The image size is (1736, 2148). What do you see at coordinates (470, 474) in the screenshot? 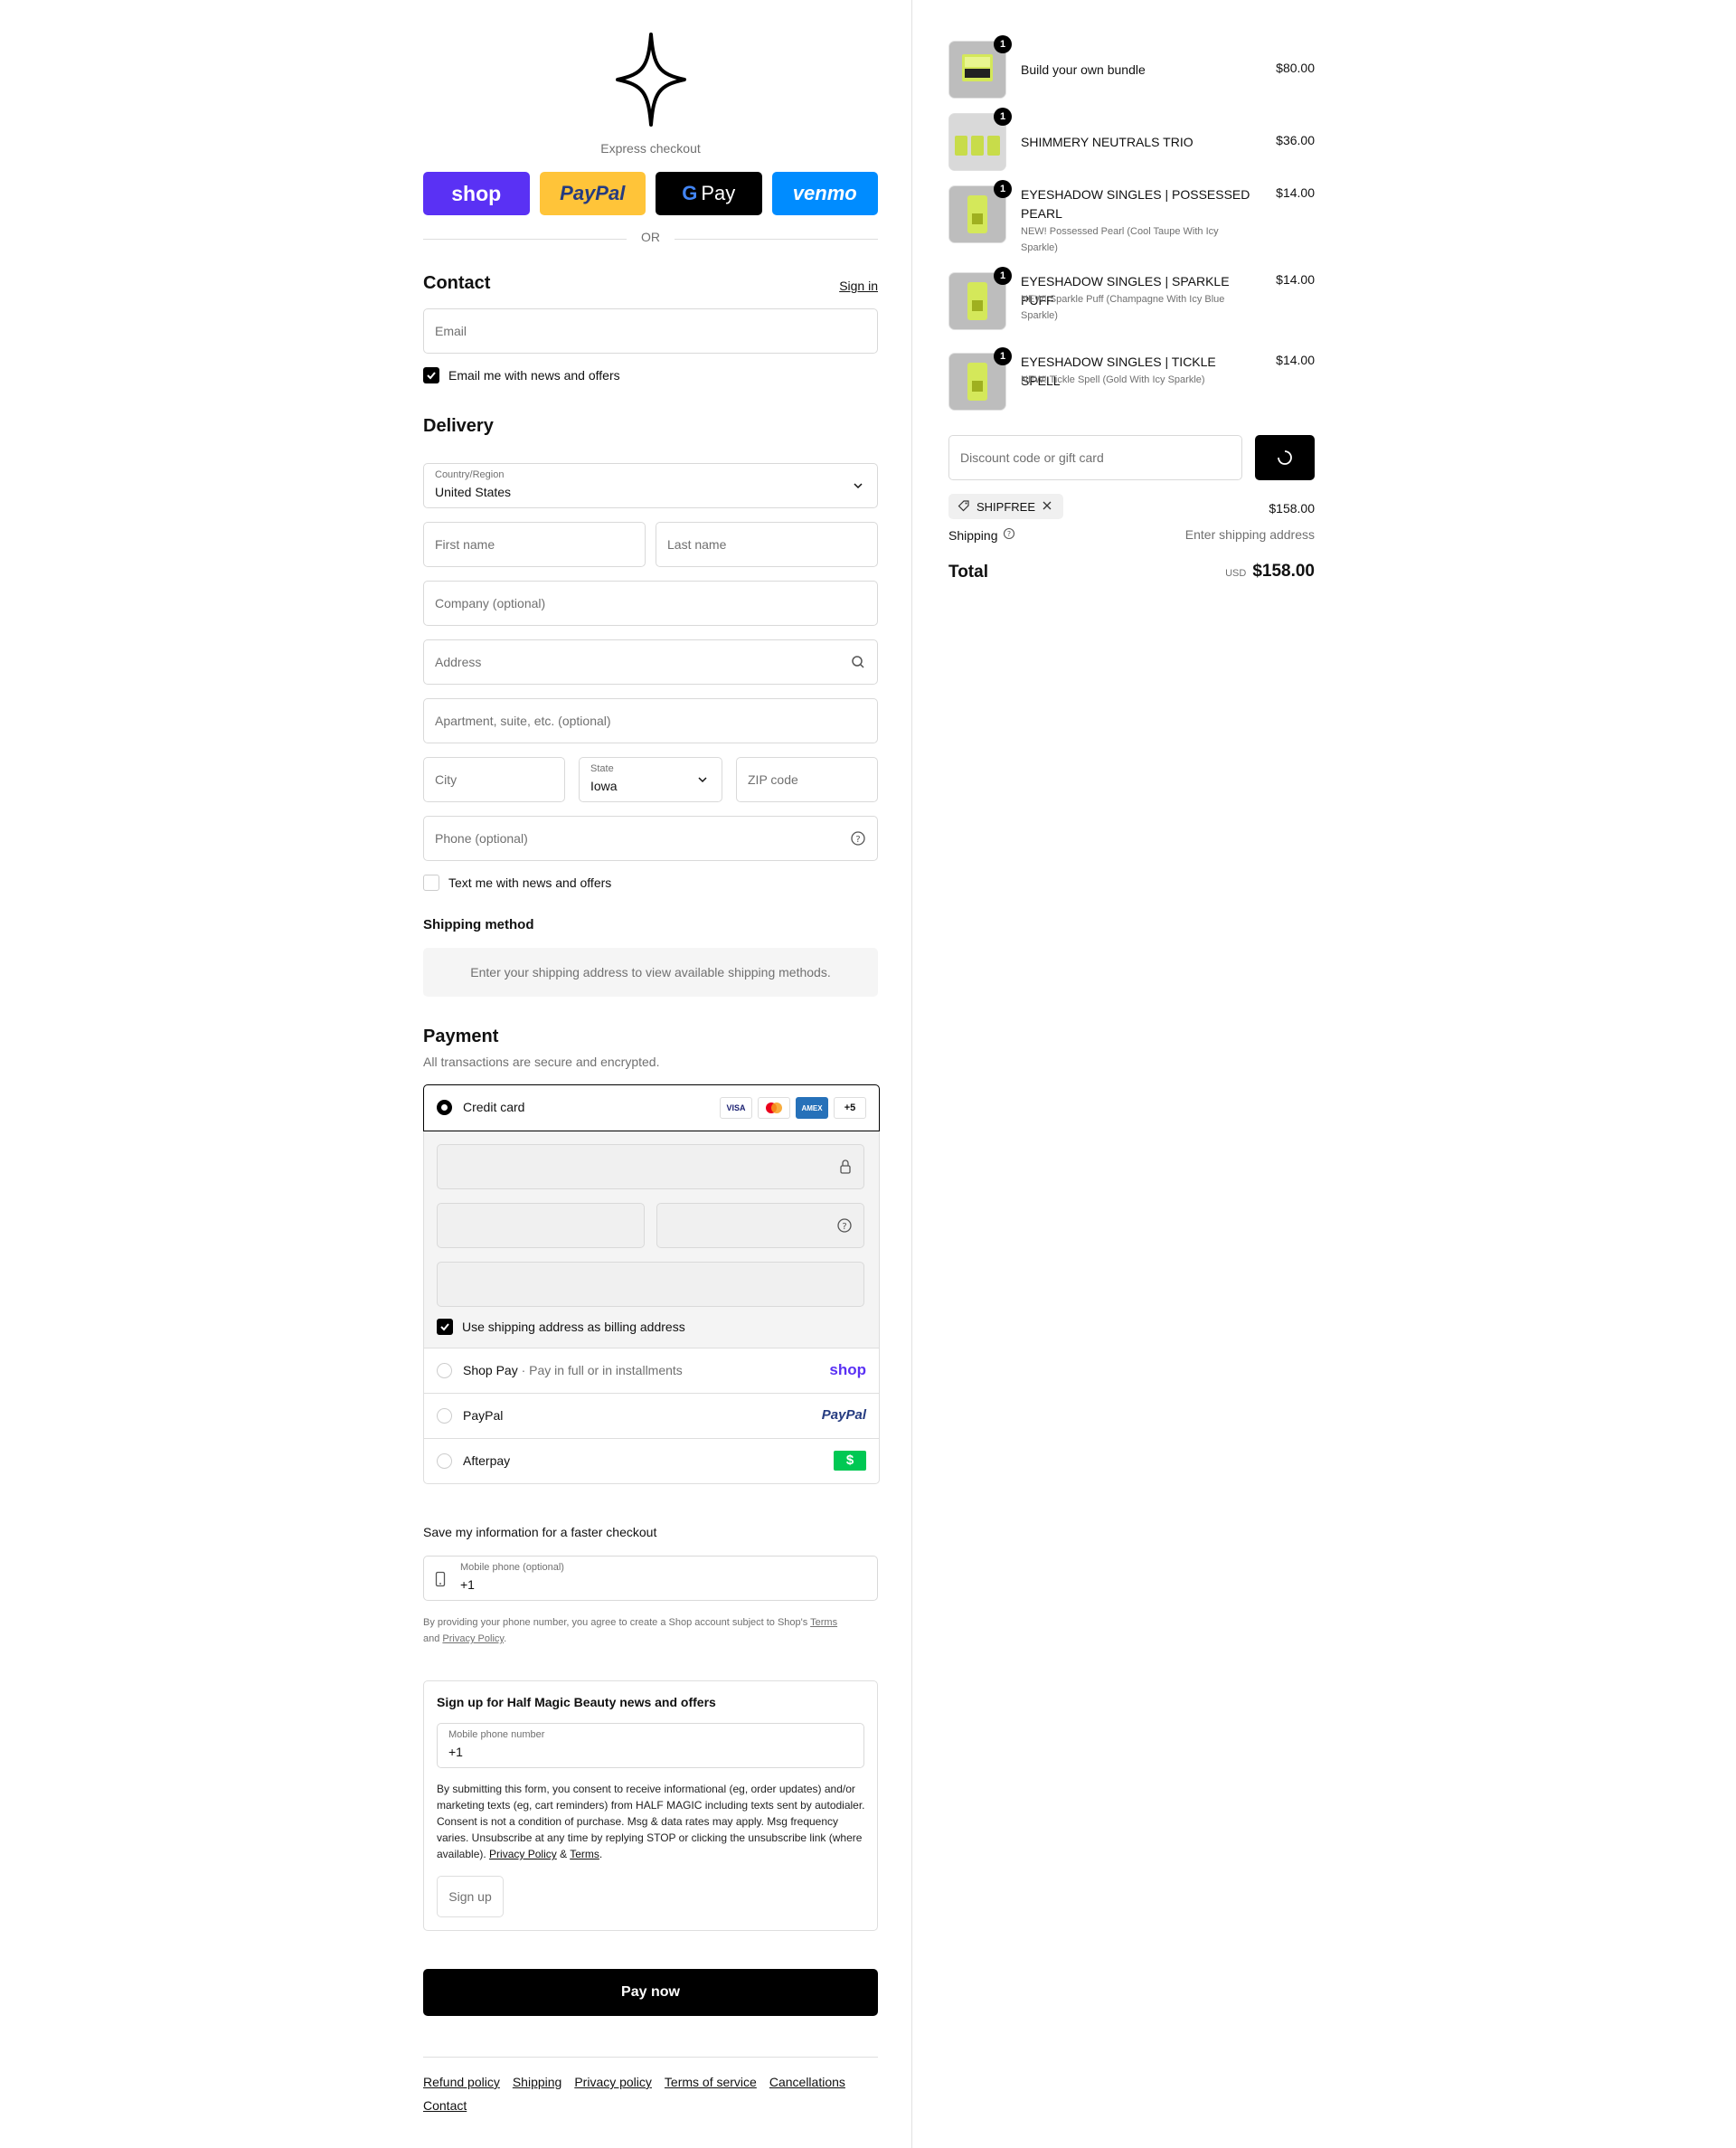
I see `country-label: Country/Region` at bounding box center [470, 474].